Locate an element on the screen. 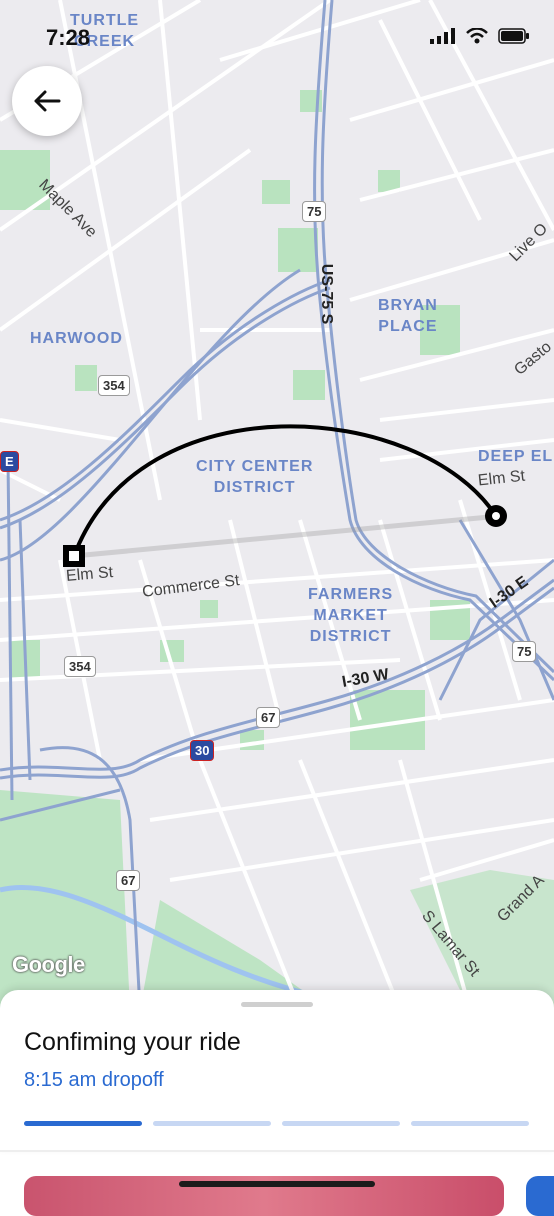 The height and width of the screenshot is (1216, 554). divider is located at coordinates (277, 1151).